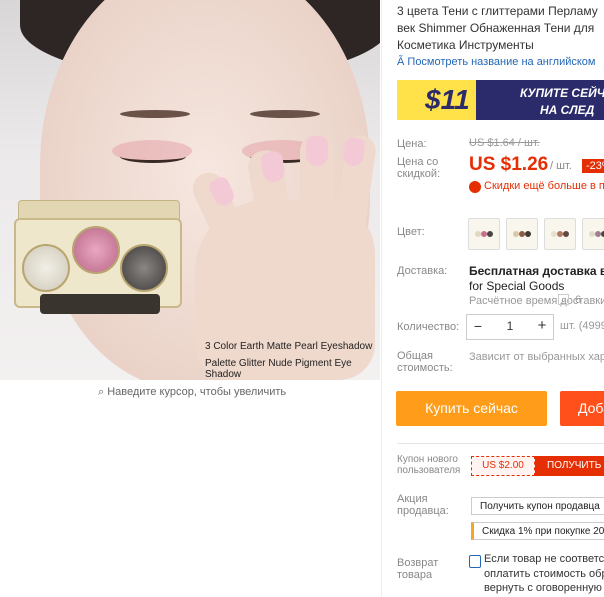 This screenshot has width=604, height=597. Describe the element at coordinates (429, 470) in the screenshot. I see `coupon-label-line2: пользователя` at that location.